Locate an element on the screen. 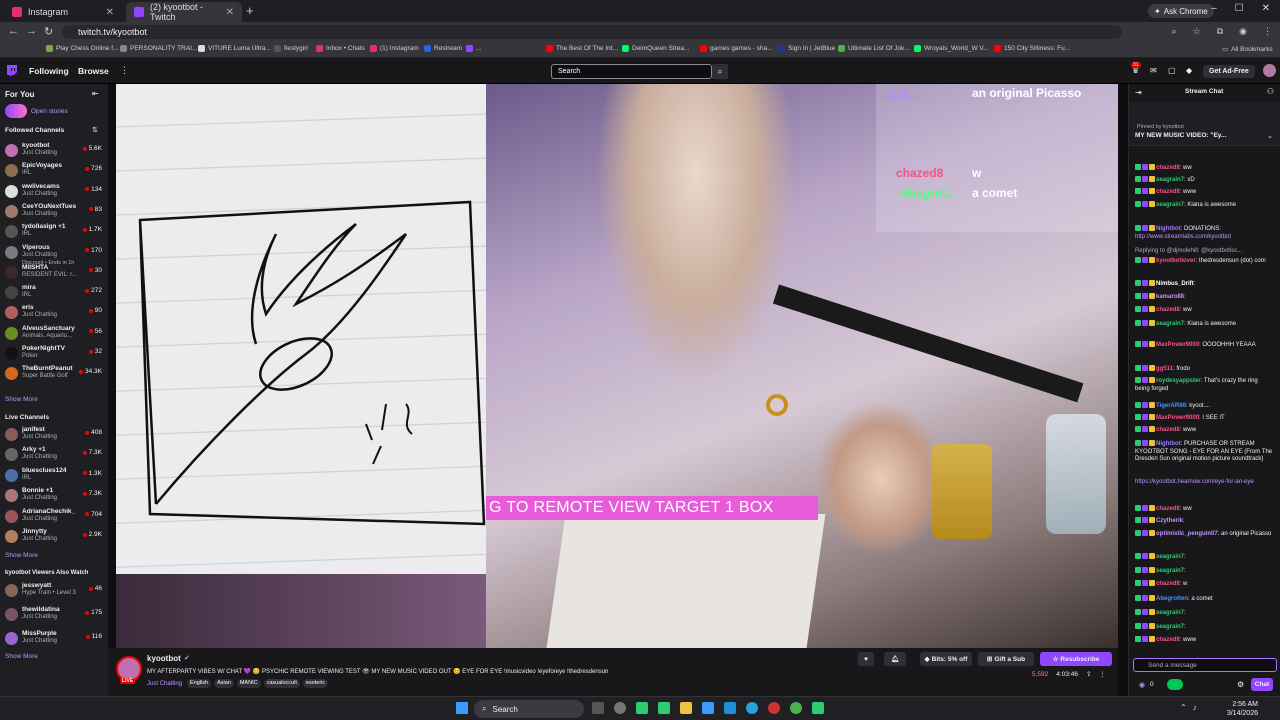 Image resolution: width=1280 pixels, height=720 pixels. sidebar-channel-janifest: janifest Just Chatting 408 is located at coordinates (54, 435).